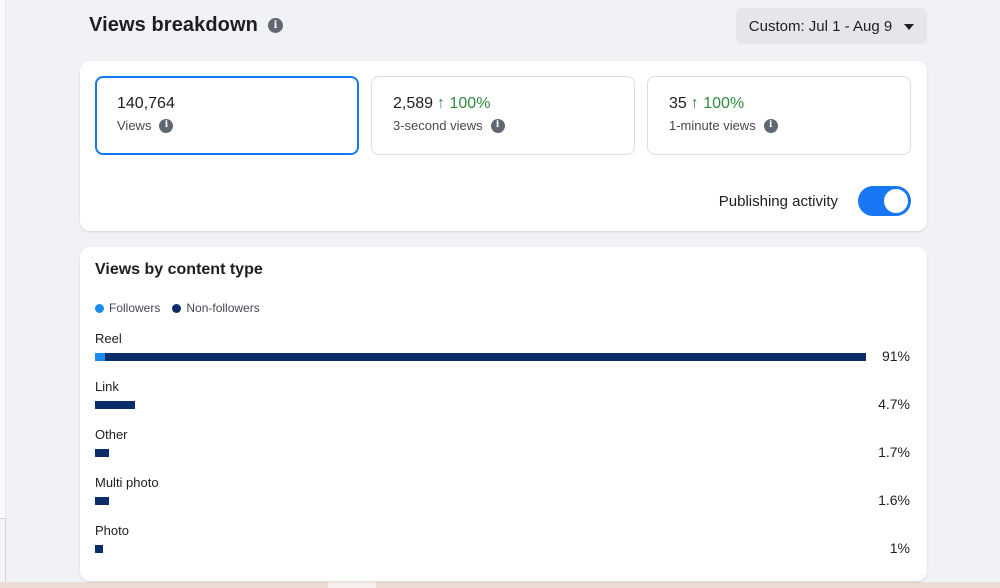  I want to click on metric-label: Views, so click(134, 125).